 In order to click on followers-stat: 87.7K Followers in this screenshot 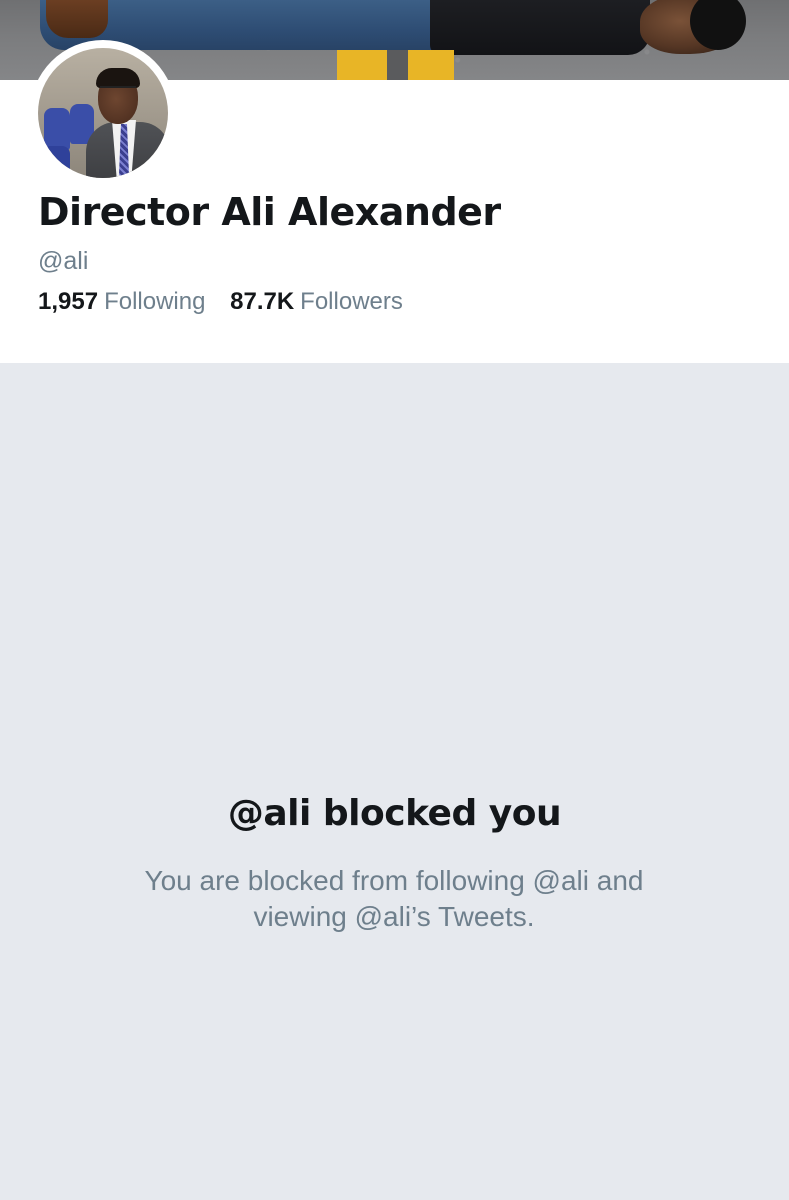, I will do `click(316, 302)`.